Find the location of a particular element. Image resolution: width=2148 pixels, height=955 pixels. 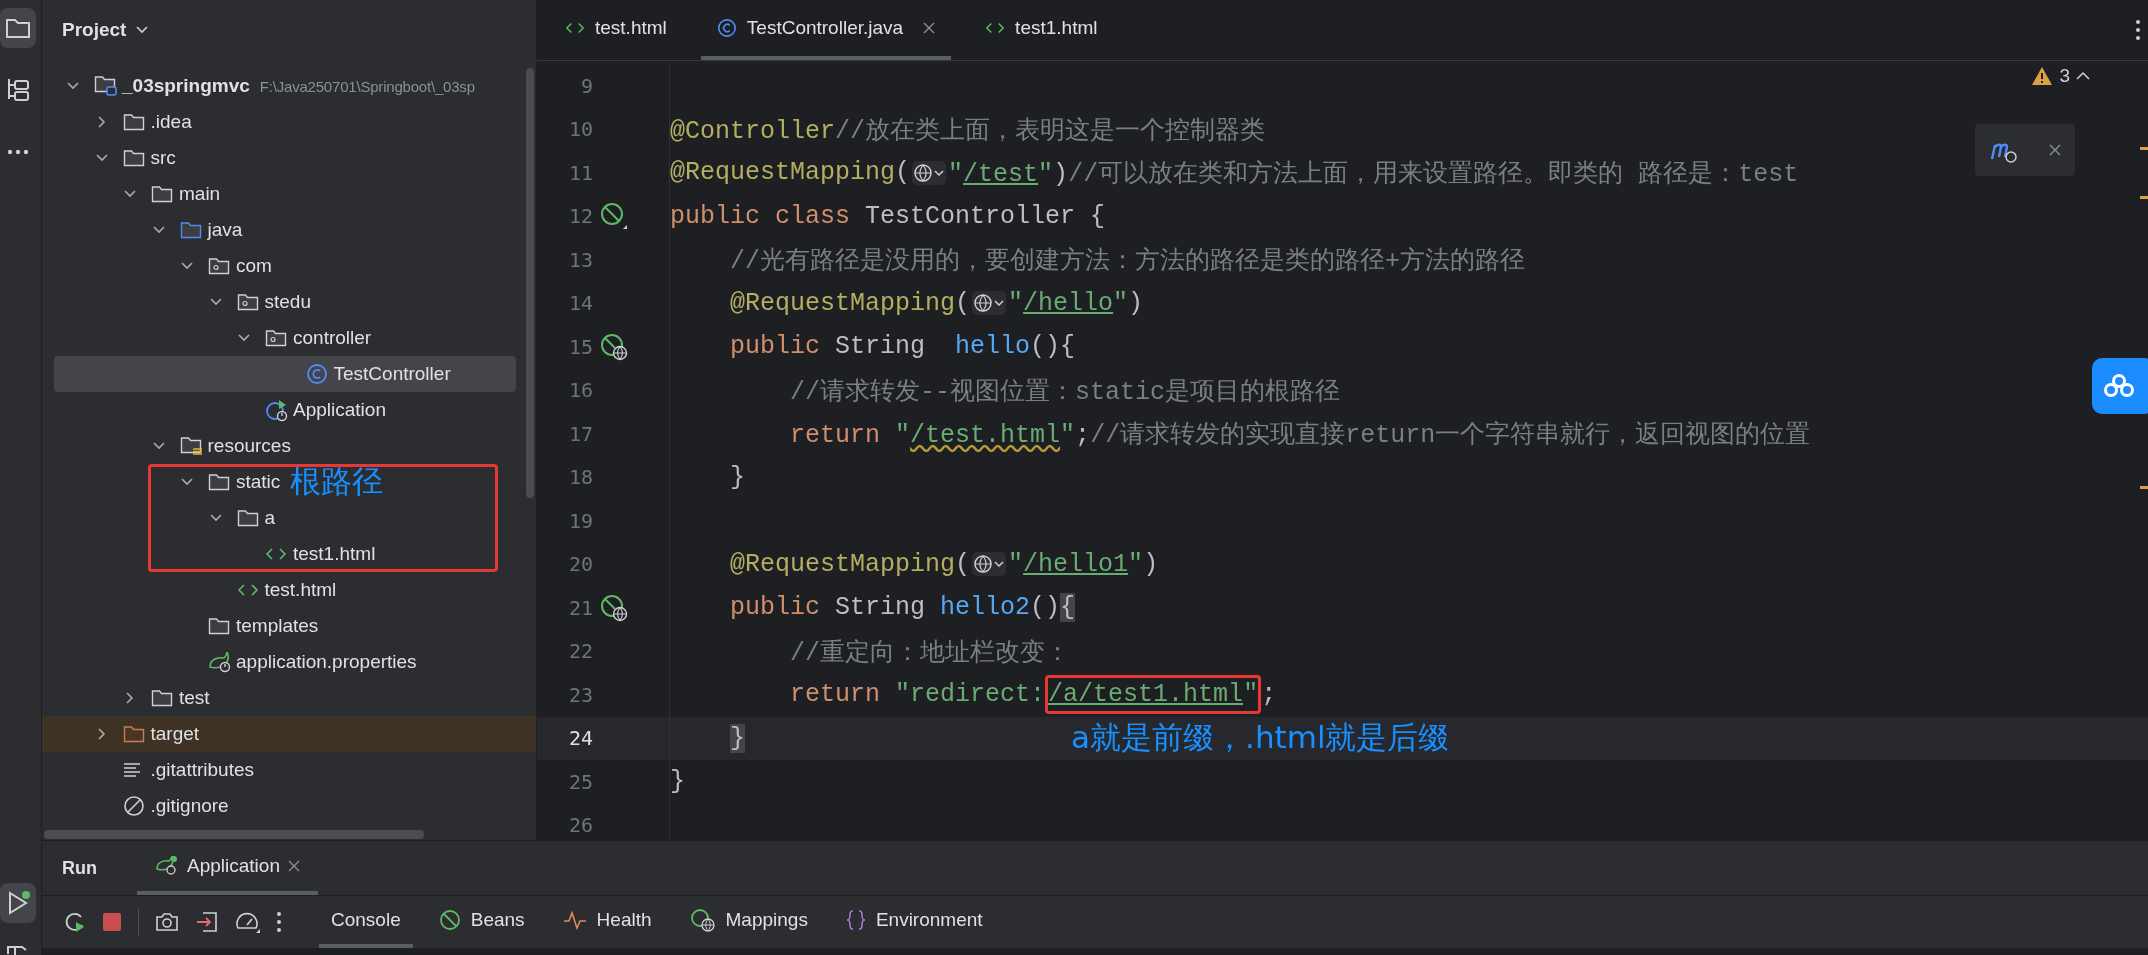

tree-row: .gitattributes is located at coordinates (282, 770).